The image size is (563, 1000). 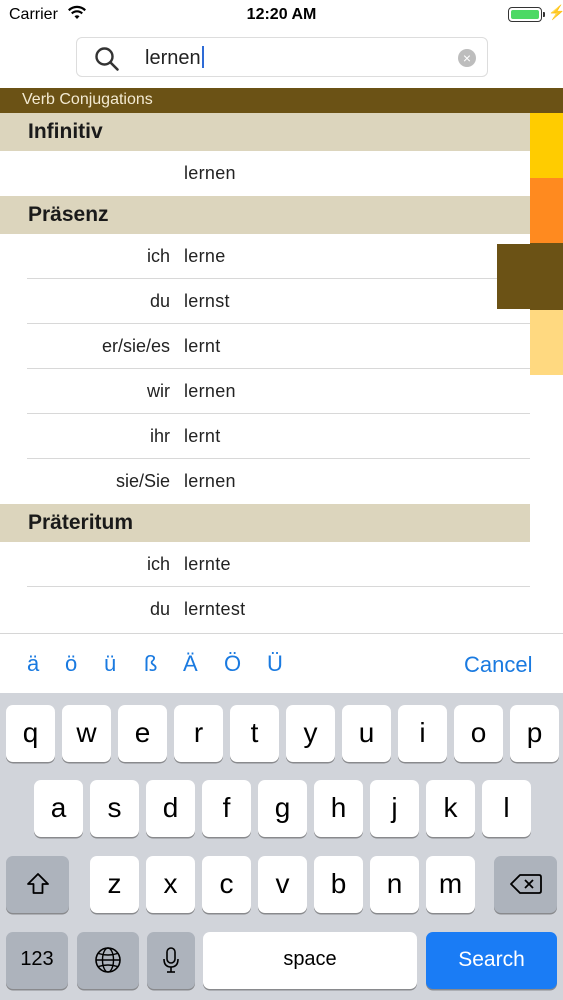 What do you see at coordinates (254, 733) in the screenshot?
I see `key-t: t` at bounding box center [254, 733].